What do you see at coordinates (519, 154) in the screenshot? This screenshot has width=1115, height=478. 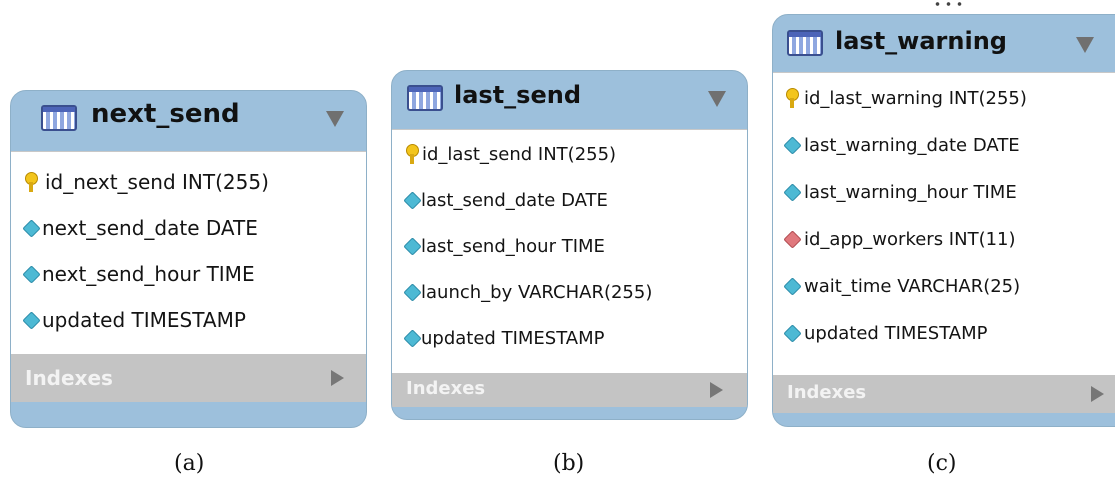 I see `column-label: id_last_send INT(255)` at bounding box center [519, 154].